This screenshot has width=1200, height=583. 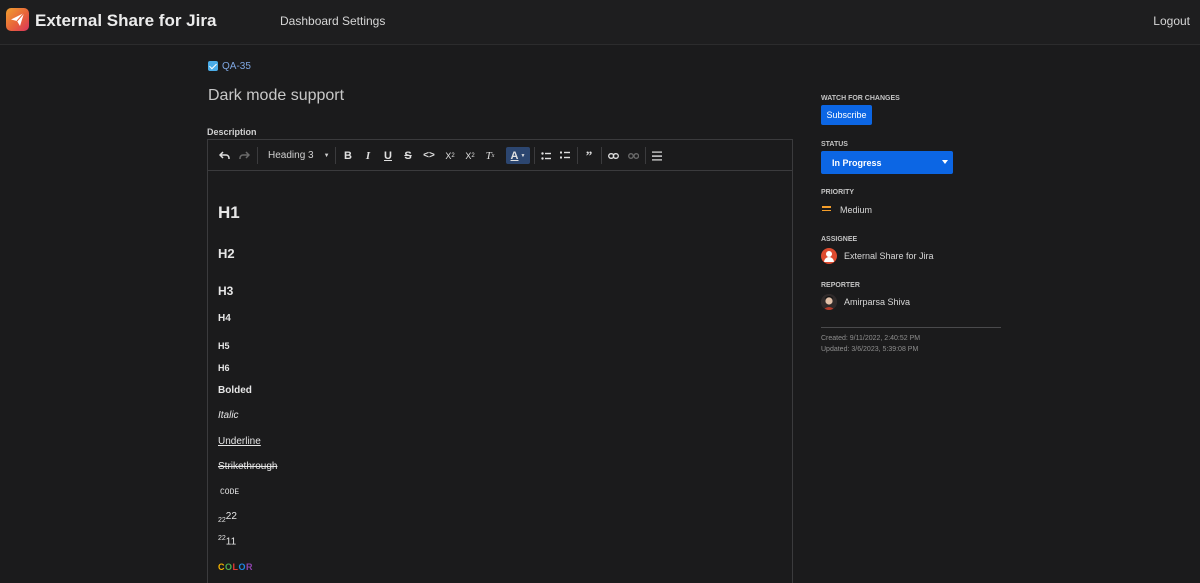 What do you see at coordinates (125, 21) in the screenshot?
I see `app-title: External Share for Jira` at bounding box center [125, 21].